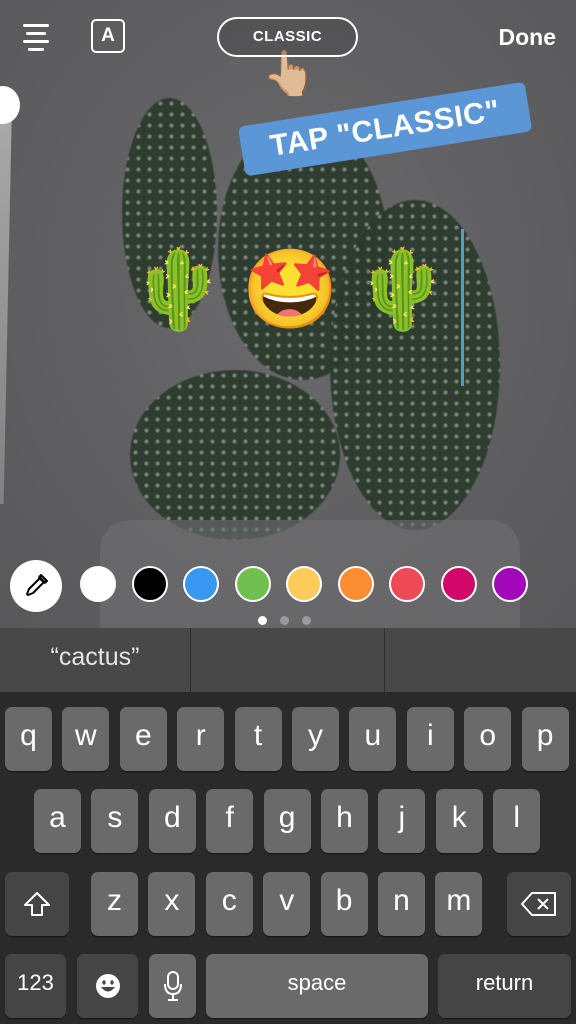  I want to click on dictation-key, so click(172, 986).